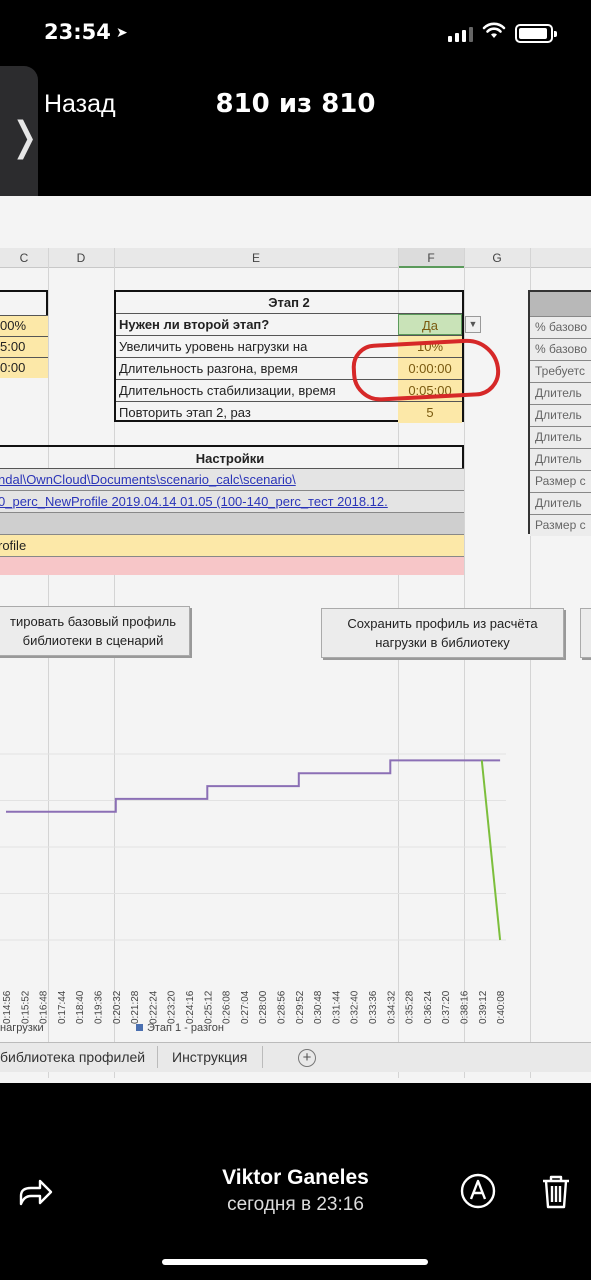 This screenshot has height=1280, width=591. Describe the element at coordinates (501, 1007) in the screenshot. I see `x-tick-label: 0:40:08` at that location.